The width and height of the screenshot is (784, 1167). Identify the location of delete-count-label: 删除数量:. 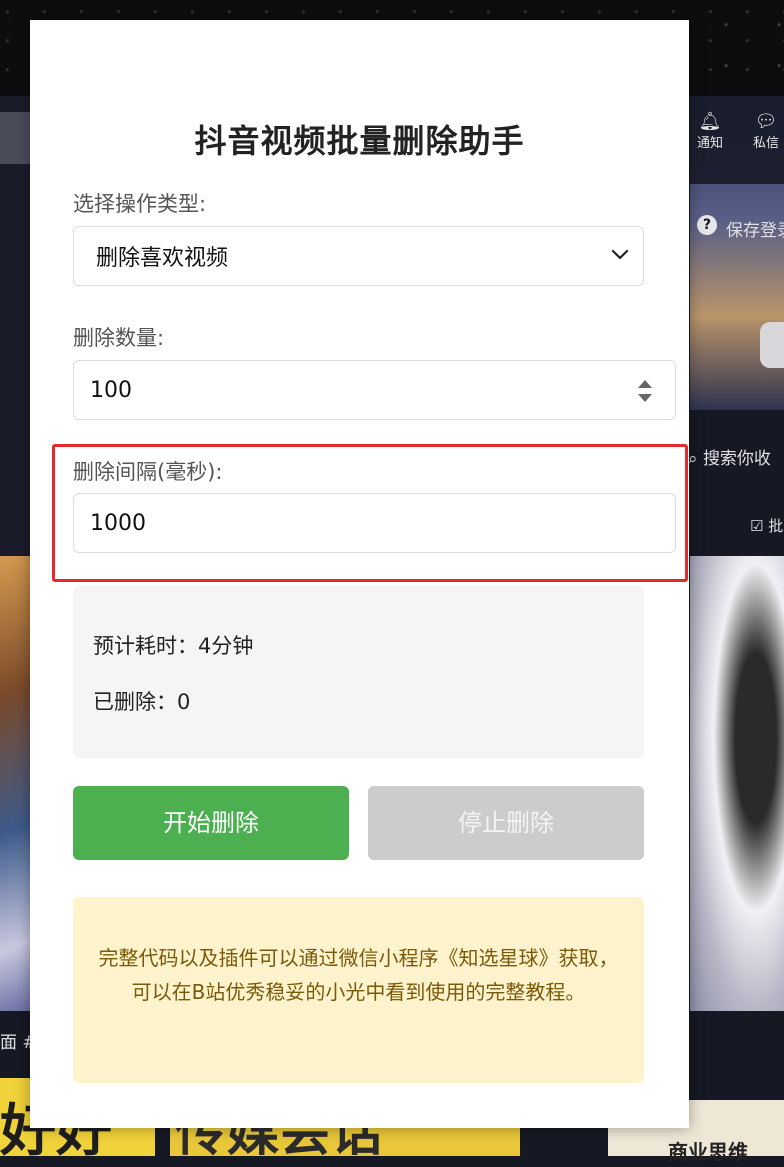
(119, 338).